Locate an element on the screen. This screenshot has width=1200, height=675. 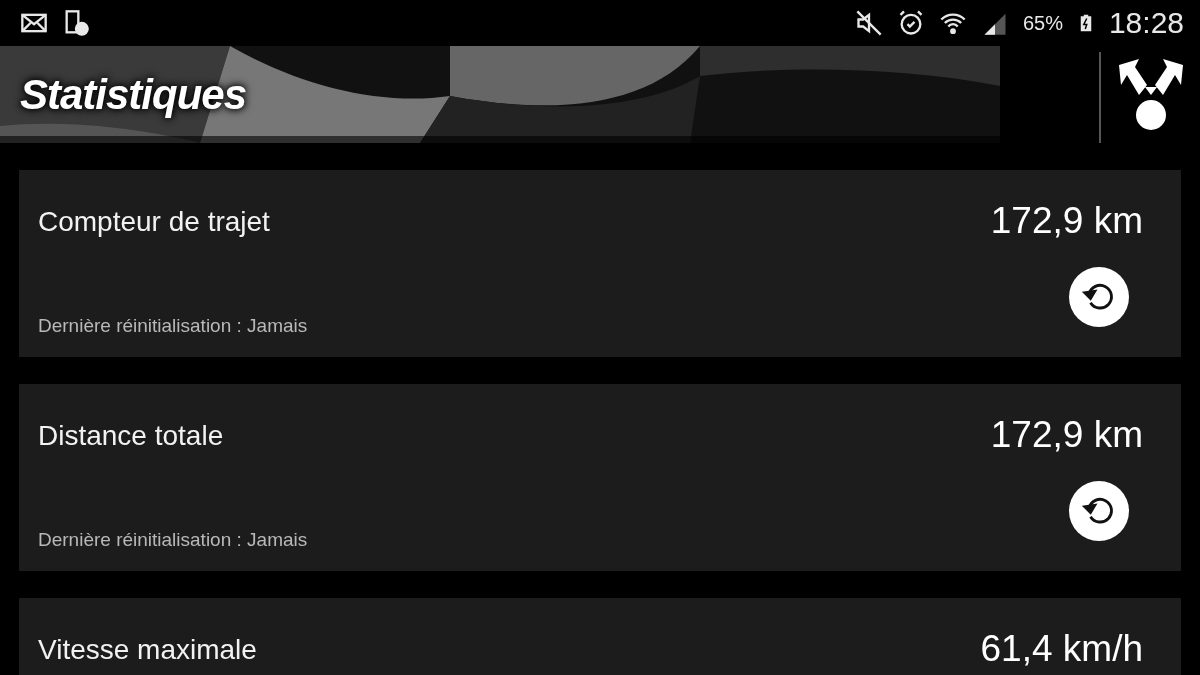
battery-percentage: 65% is located at coordinates (1042, 23).